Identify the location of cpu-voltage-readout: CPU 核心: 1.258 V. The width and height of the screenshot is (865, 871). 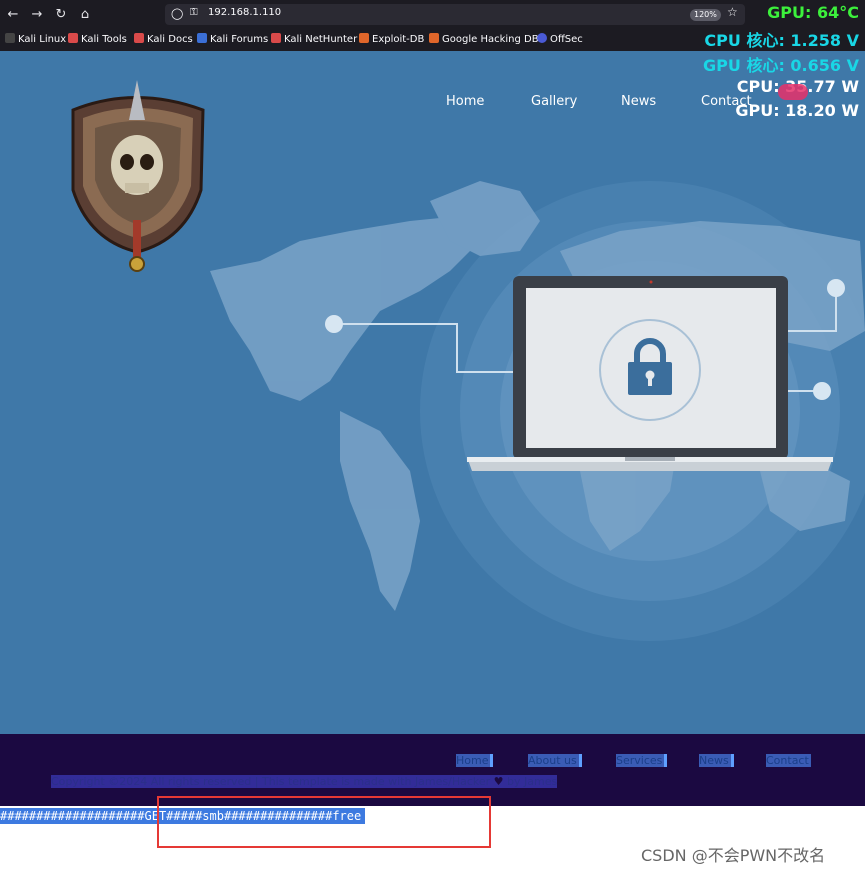
(781, 40).